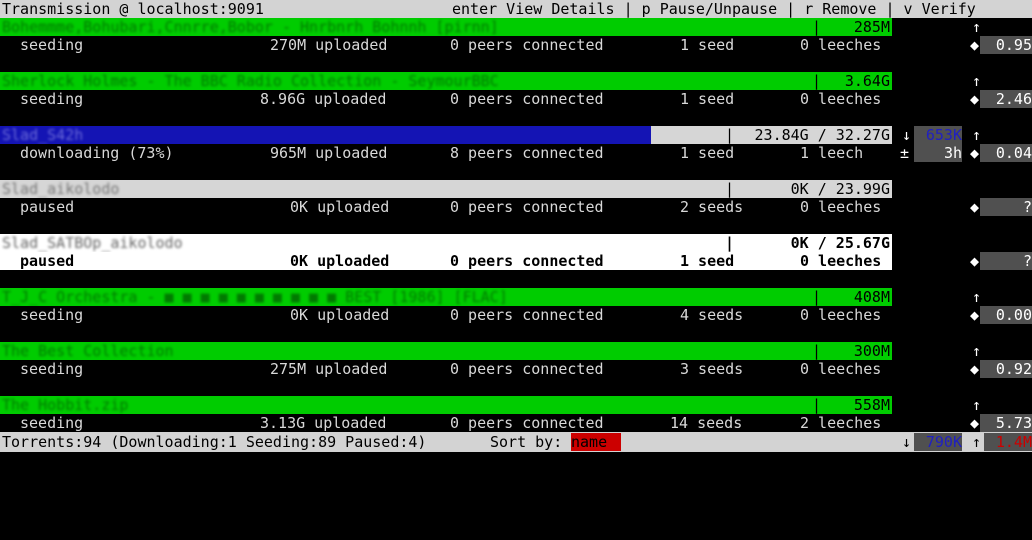 Image resolution: width=1032 pixels, height=540 pixels. I want to click on torrent-leeches: 1 leech, so click(832, 153).